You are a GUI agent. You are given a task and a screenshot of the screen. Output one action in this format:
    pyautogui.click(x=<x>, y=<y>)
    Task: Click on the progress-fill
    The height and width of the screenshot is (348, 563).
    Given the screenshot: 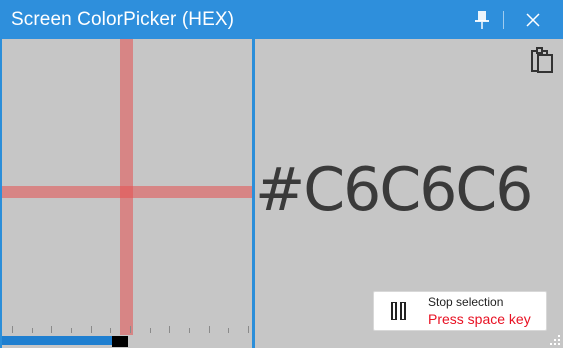 What is the action you would take?
    pyautogui.click(x=57, y=340)
    